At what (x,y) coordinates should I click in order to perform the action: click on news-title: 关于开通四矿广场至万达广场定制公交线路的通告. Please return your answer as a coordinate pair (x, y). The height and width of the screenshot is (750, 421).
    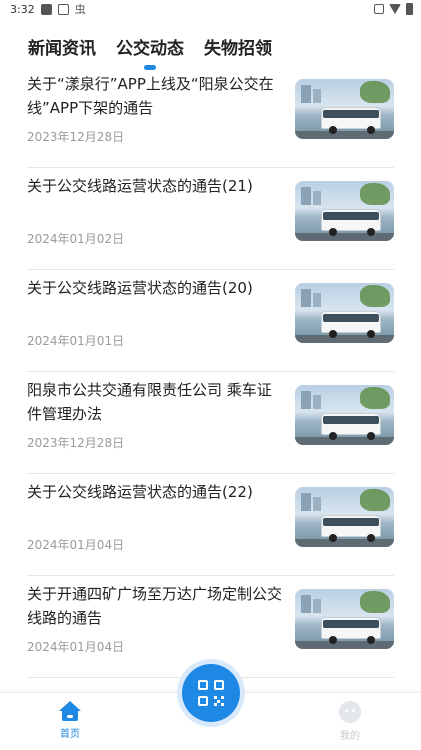
    Looking at the image, I should click on (155, 606).